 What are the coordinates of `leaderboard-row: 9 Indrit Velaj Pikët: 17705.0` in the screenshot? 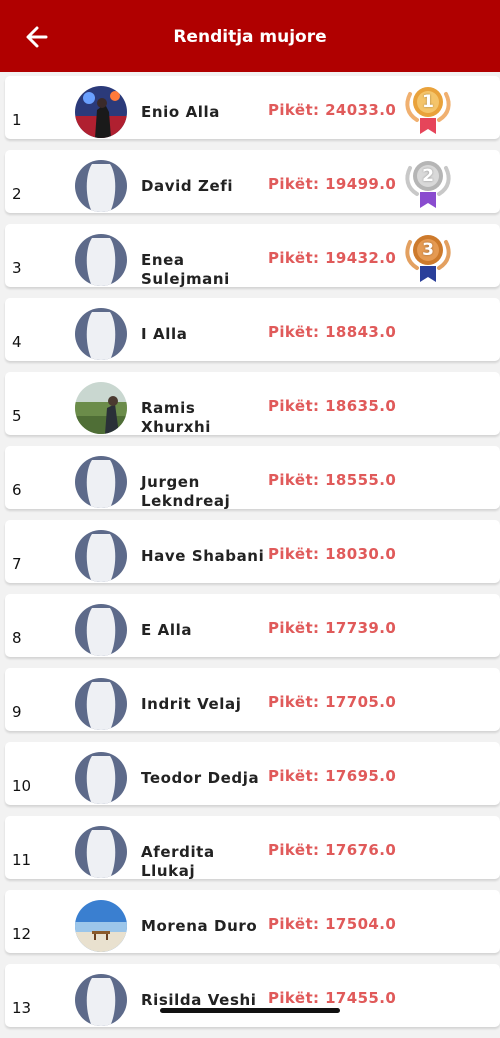 It's located at (252, 699).